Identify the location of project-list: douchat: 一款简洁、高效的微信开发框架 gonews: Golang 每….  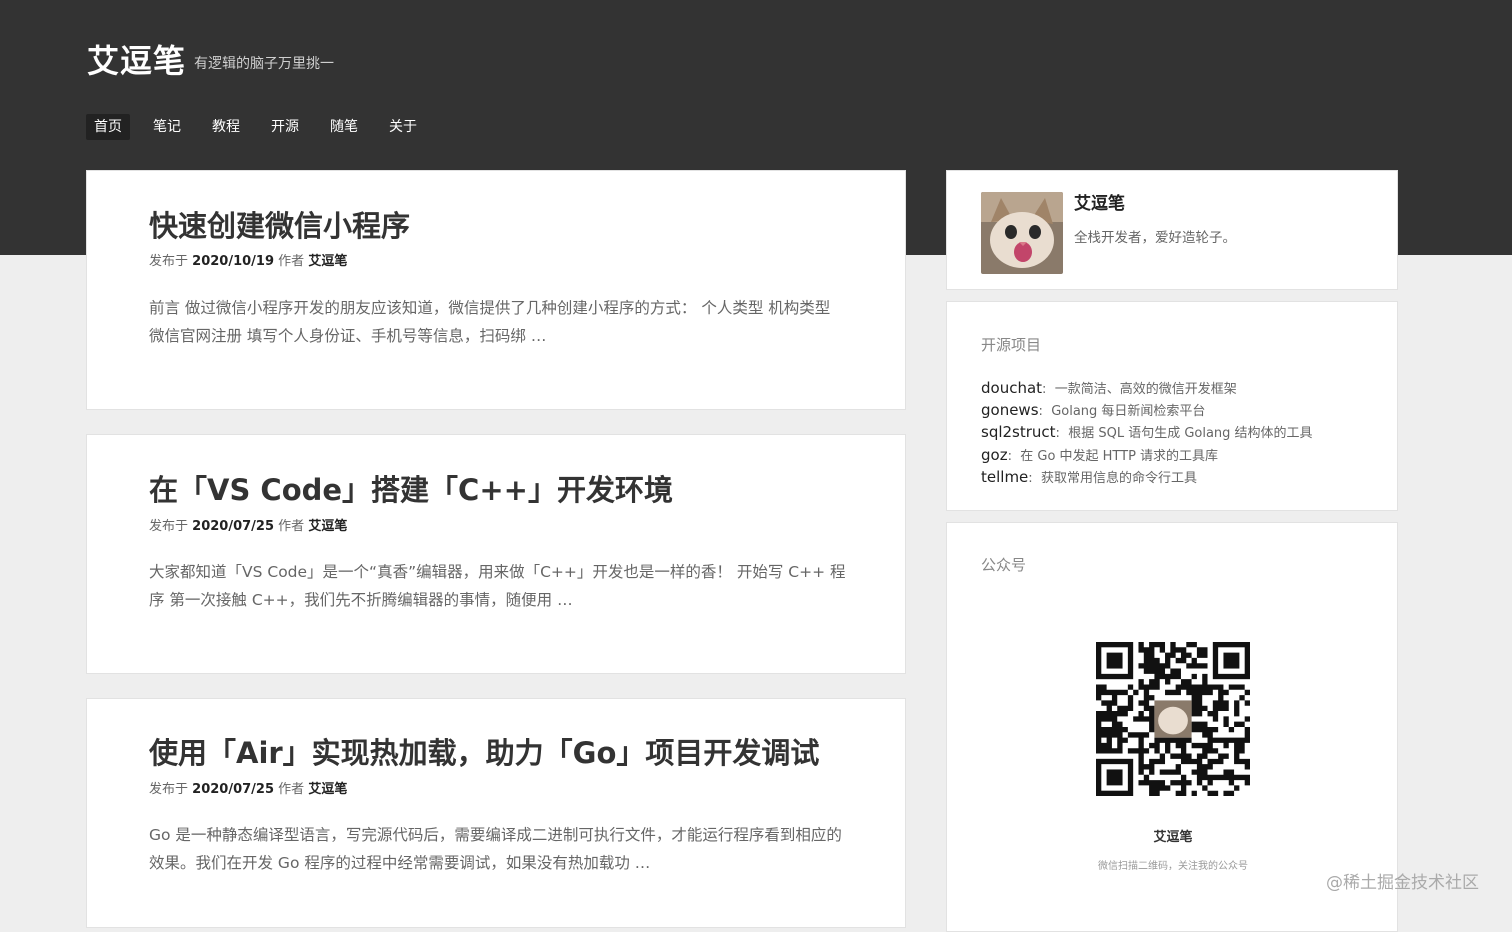
(1147, 433).